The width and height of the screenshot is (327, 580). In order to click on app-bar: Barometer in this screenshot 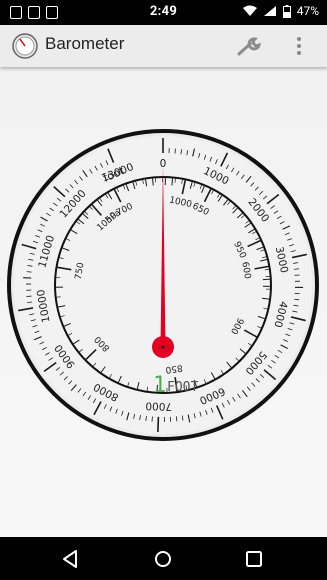, I will do `click(163, 46)`.